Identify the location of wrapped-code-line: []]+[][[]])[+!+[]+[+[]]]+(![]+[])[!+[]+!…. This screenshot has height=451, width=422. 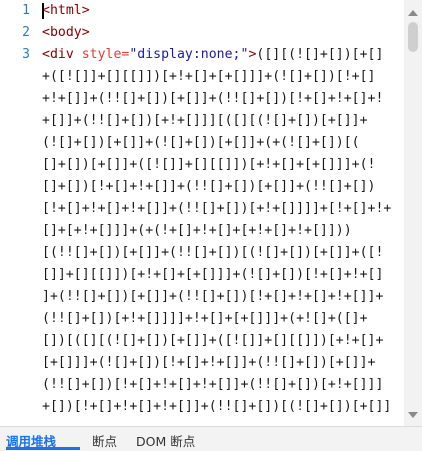
(221, 275).